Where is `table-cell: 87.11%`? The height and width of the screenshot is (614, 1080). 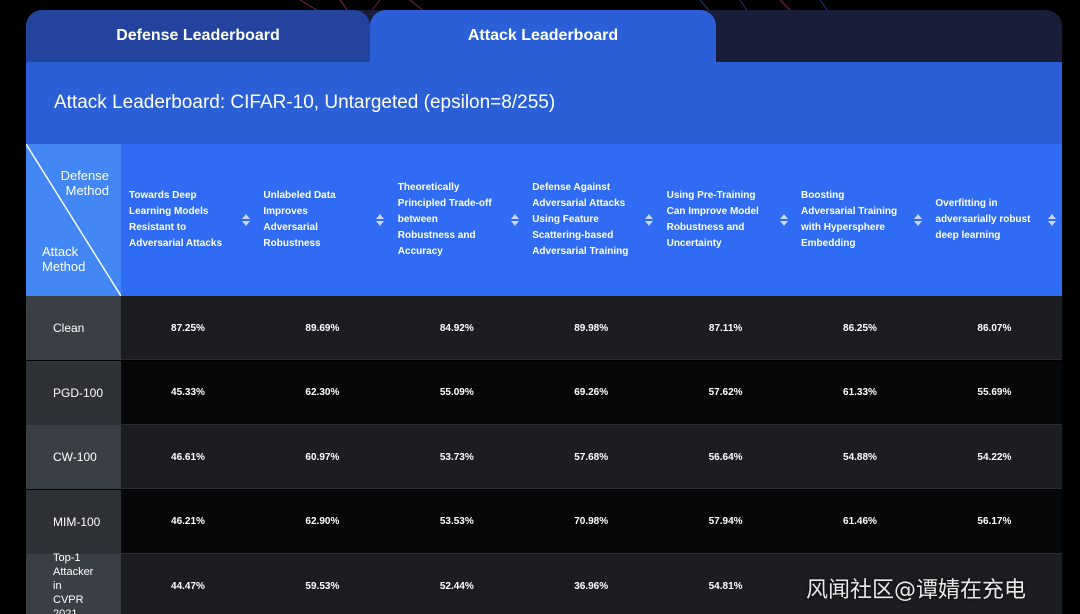
table-cell: 87.11% is located at coordinates (725, 328).